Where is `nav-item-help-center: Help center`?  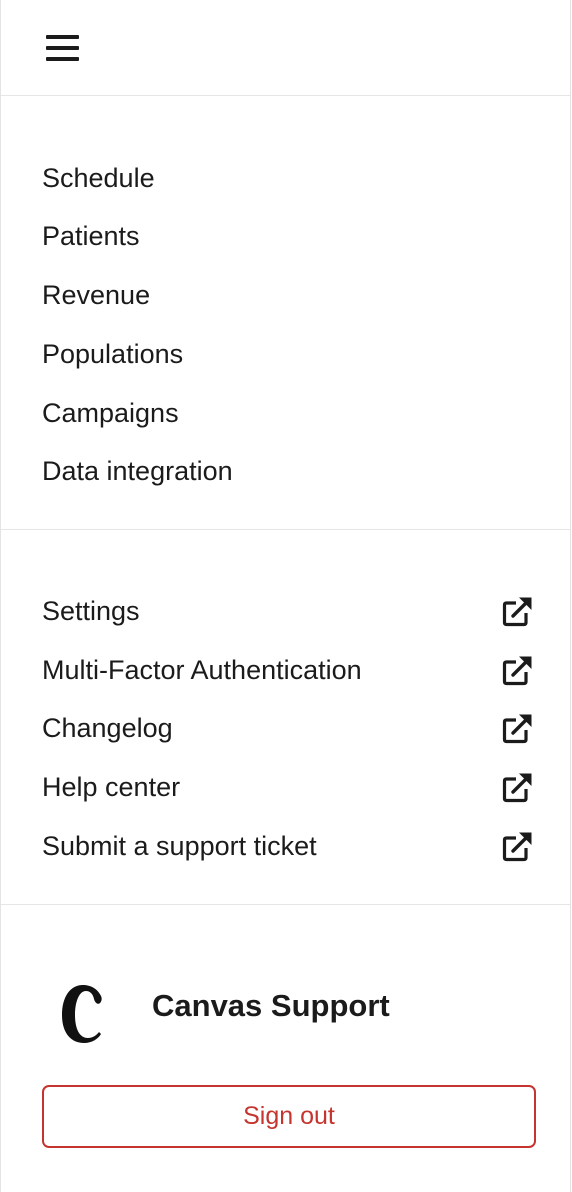 nav-item-help-center: Help center is located at coordinates (288, 787).